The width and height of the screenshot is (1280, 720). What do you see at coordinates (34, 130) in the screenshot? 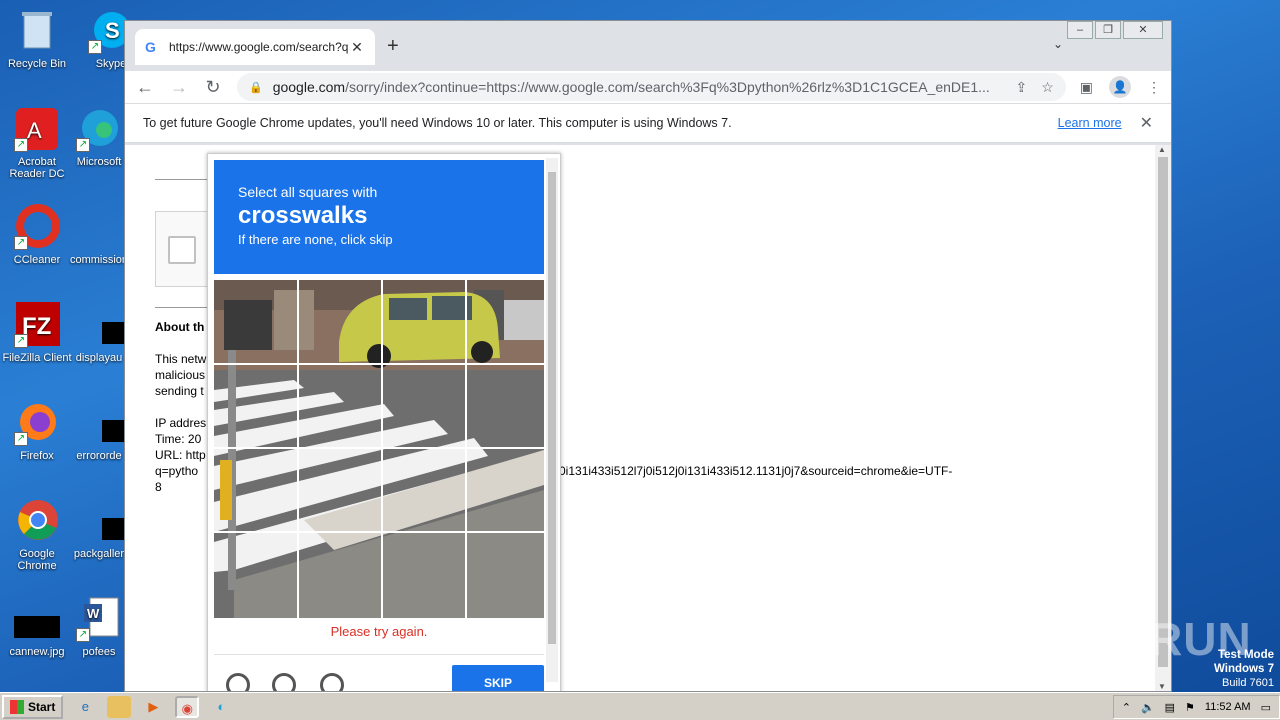
I see `svg-text: A` at bounding box center [34, 130].